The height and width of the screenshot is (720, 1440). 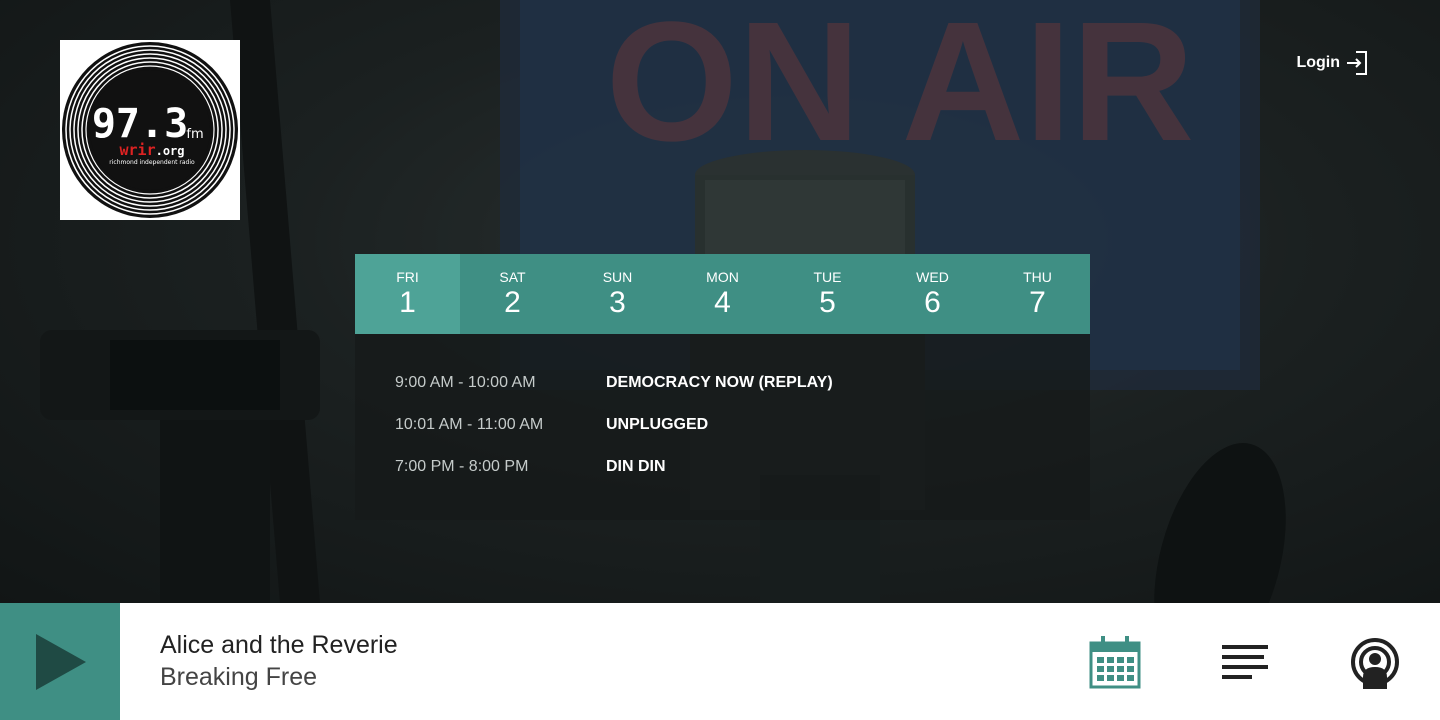 What do you see at coordinates (657, 424) in the screenshot?
I see `show-title: UNPLUGGED` at bounding box center [657, 424].